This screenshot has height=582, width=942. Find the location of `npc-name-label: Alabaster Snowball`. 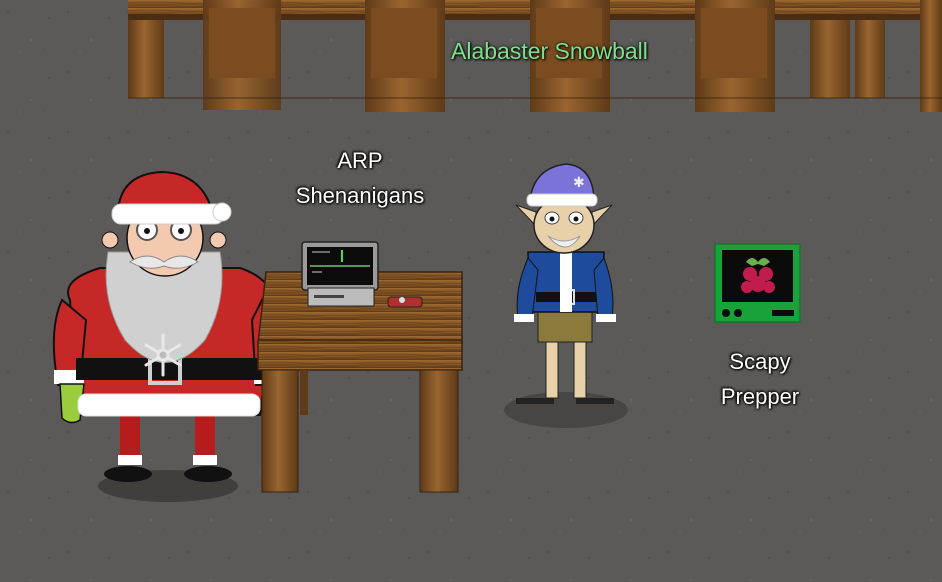

npc-name-label: Alabaster Snowball is located at coordinates (549, 51).